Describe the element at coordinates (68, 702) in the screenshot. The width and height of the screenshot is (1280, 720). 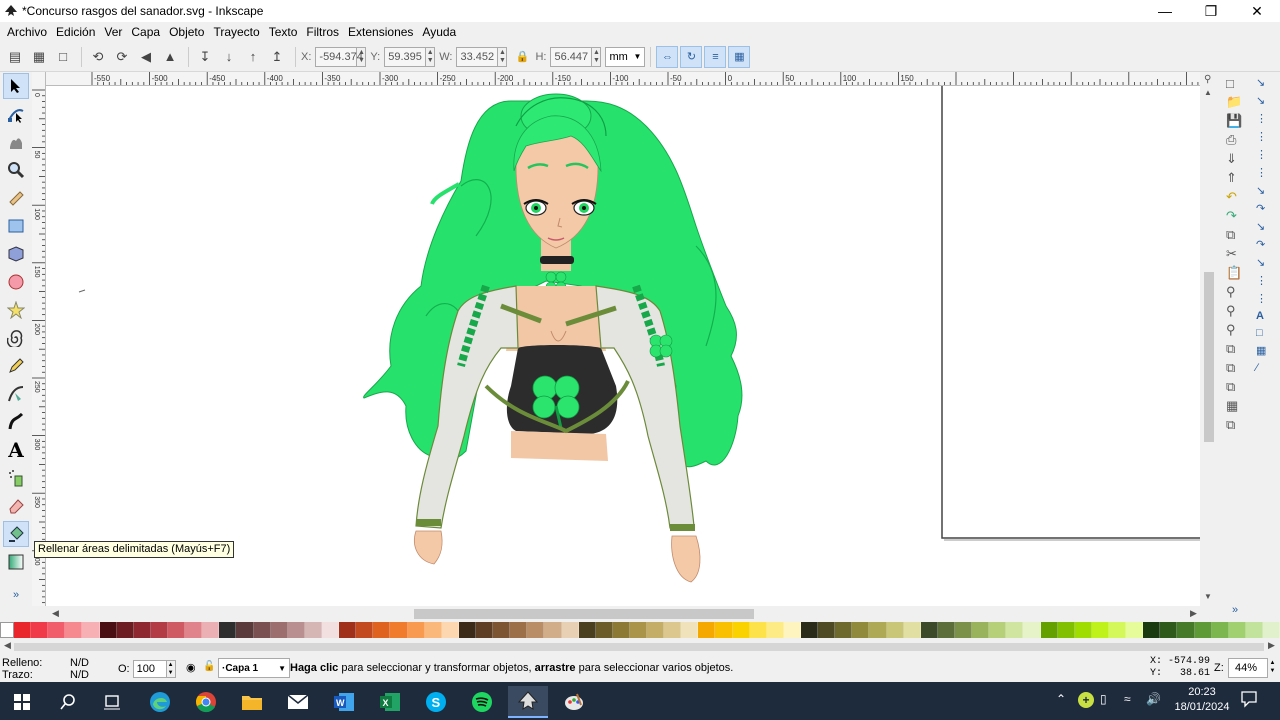
I see `search-button` at that location.